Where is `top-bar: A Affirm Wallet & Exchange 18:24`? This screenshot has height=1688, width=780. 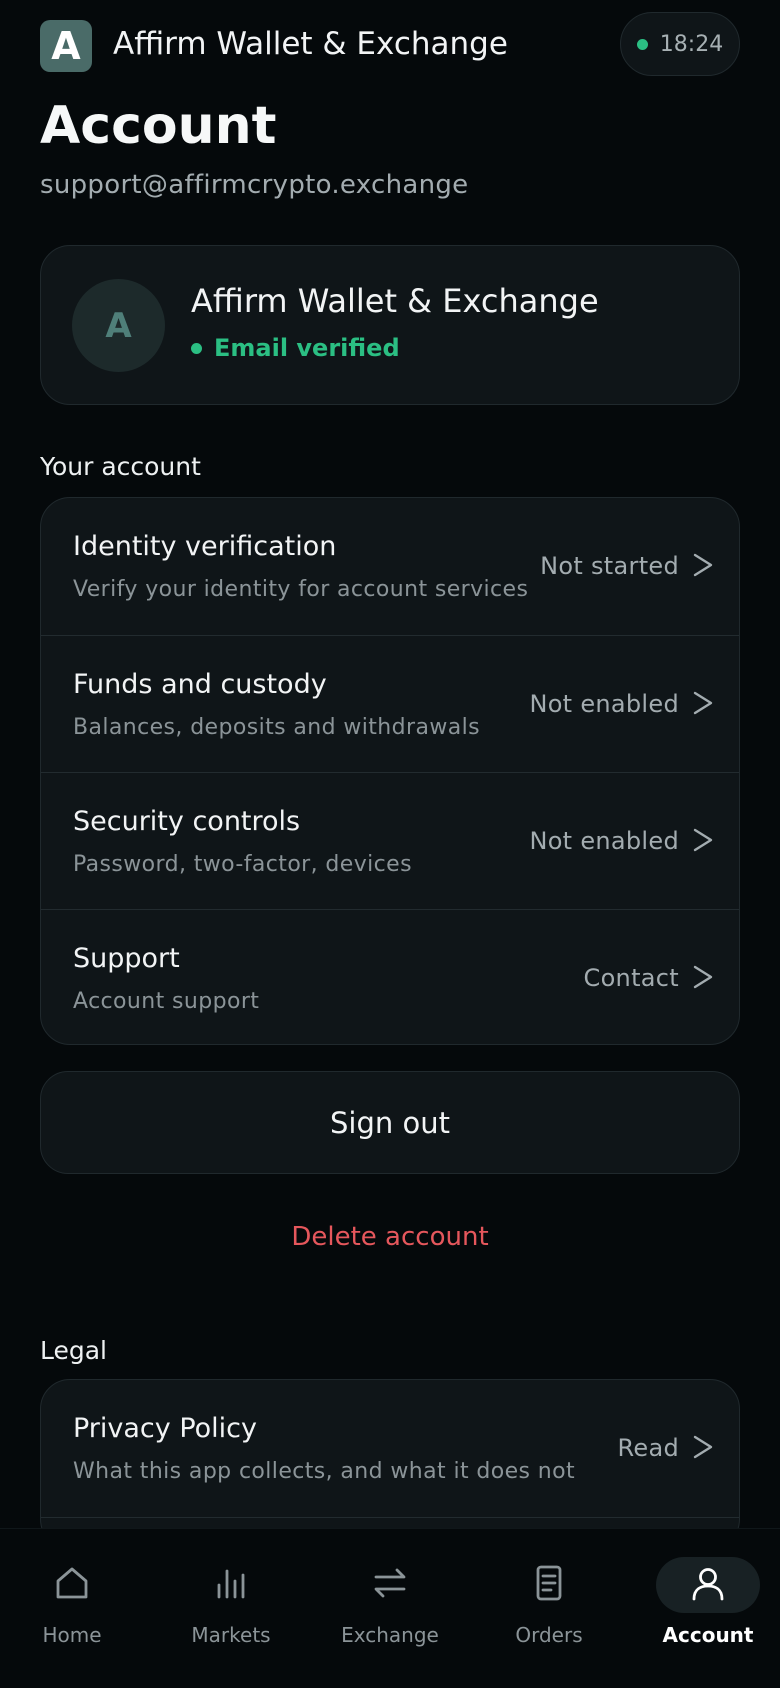
top-bar: A Affirm Wallet & Exchange 18:24 is located at coordinates (390, 45).